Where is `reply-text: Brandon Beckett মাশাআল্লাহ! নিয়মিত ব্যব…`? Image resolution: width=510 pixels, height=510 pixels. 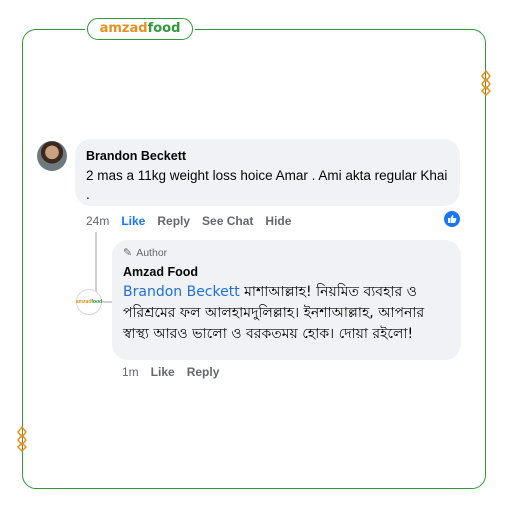
reply-text: Brandon Beckett মাশাআল্লাহ! নিয়মিত ব্যব… is located at coordinates (286, 313).